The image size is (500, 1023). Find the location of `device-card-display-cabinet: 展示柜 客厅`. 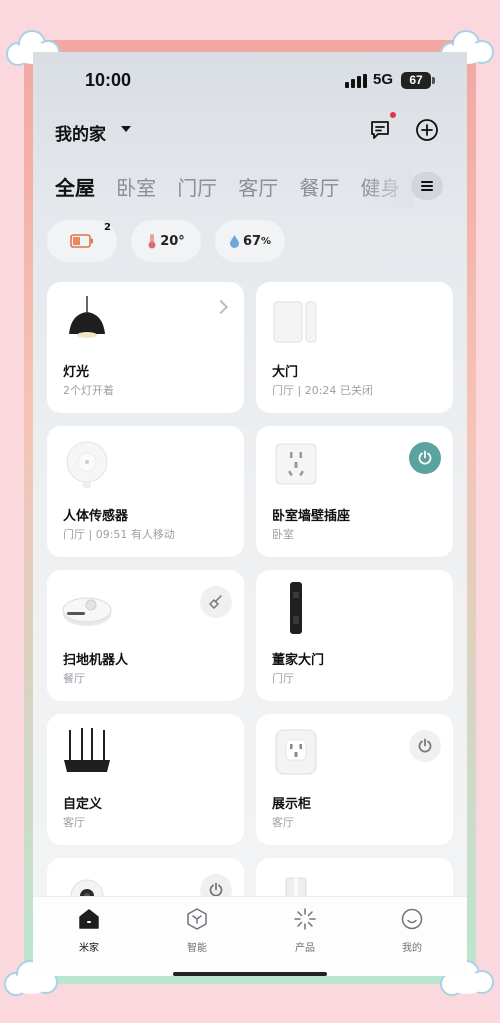

device-card-display-cabinet: 展示柜 客厅 is located at coordinates (354, 779).